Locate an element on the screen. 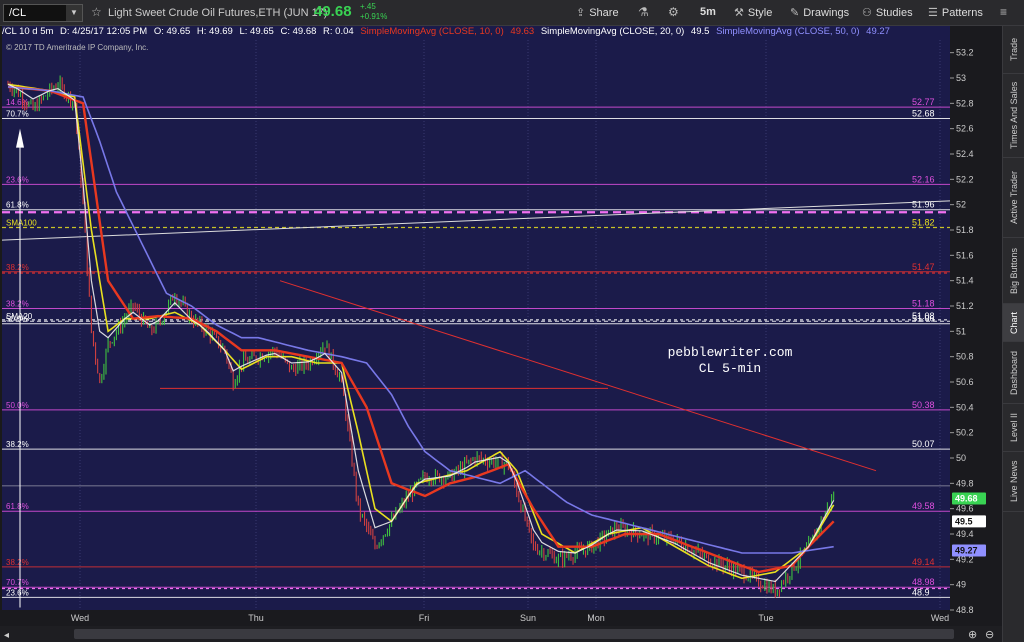 This screenshot has width=1024, height=642. symbol-input: /CL ▼ is located at coordinates (43, 13).